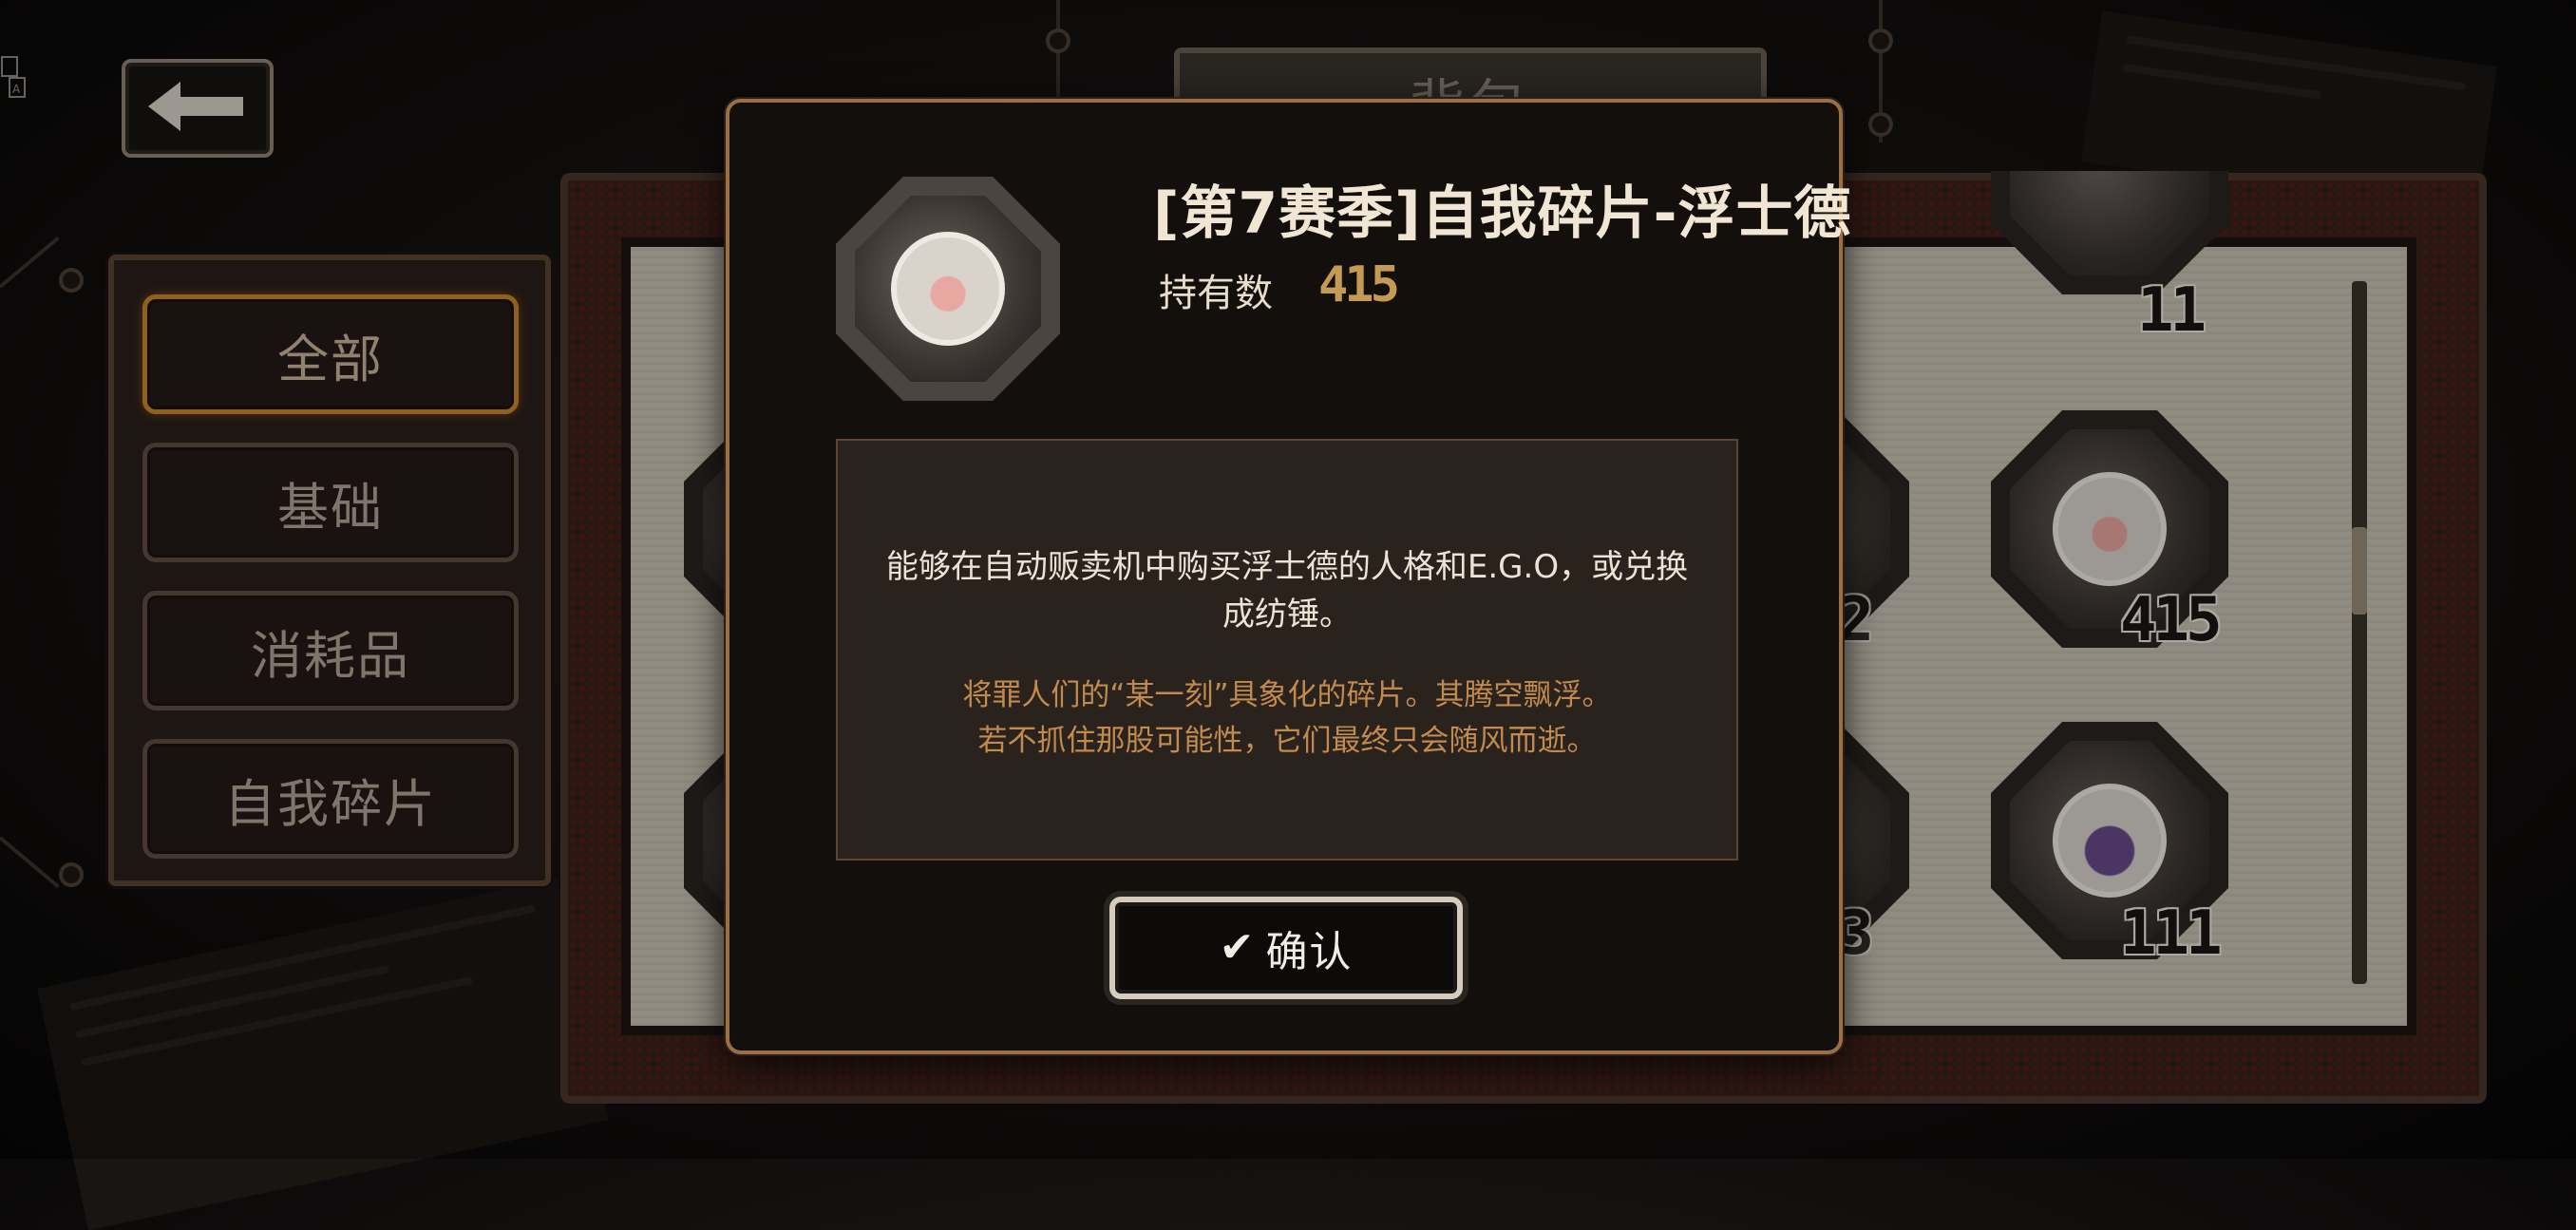 The width and height of the screenshot is (2576, 1230). I want to click on flavor-line: 将罪人们的“某一刻”具象化的碎片。其腾空飘浮。, so click(1287, 695).